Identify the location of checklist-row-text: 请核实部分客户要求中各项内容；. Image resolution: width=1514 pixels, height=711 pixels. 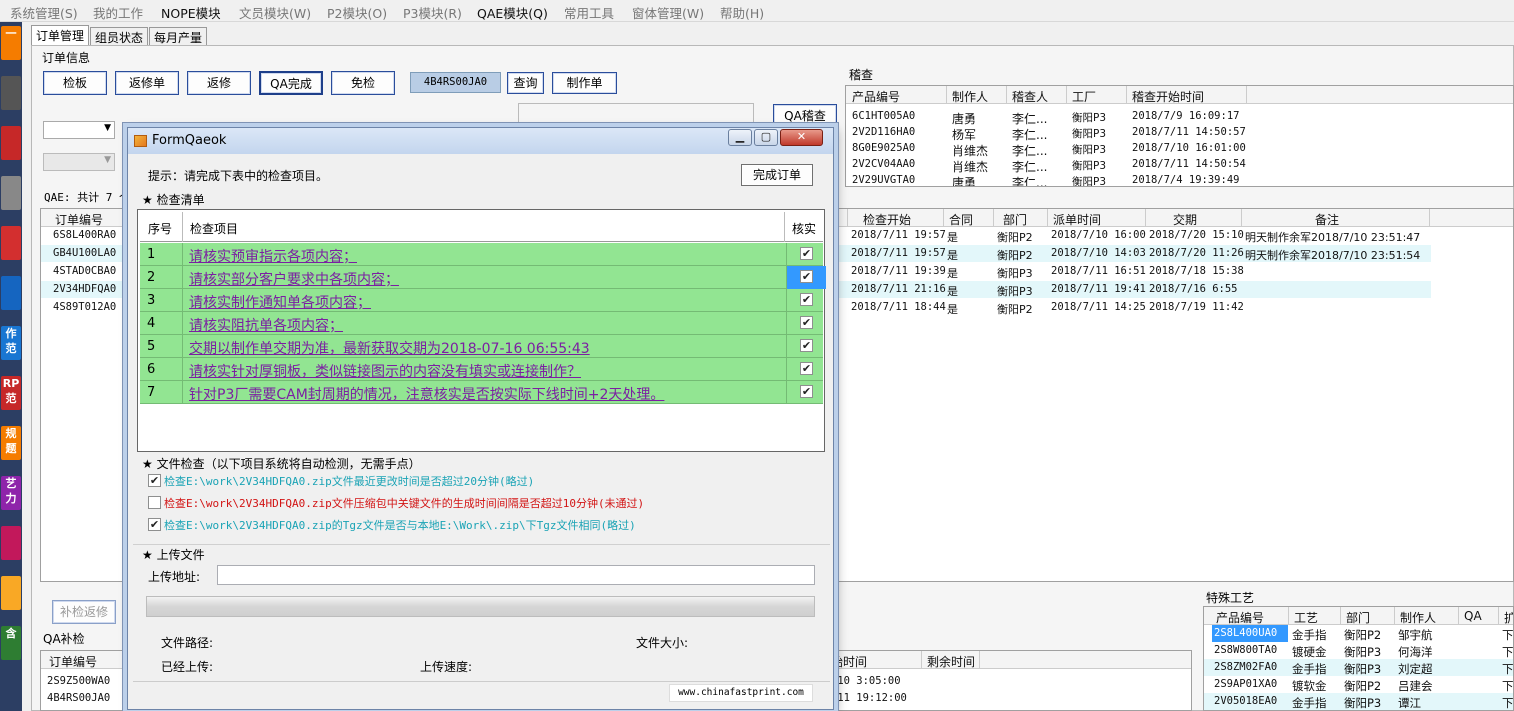
(294, 279).